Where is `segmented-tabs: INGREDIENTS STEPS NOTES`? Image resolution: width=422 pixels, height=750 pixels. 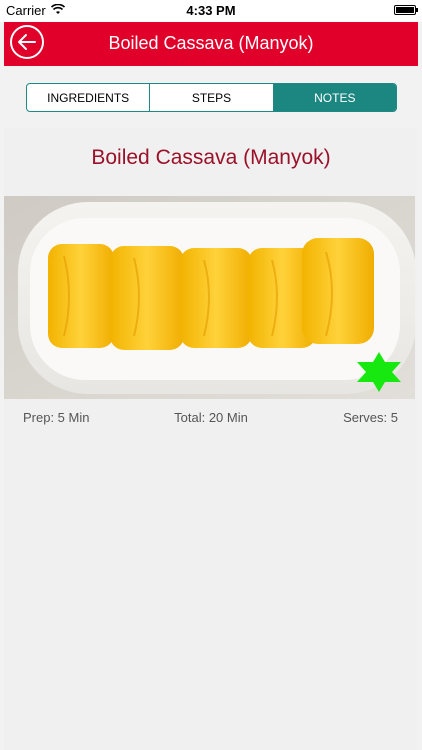
segmented-tabs: INGREDIENTS STEPS NOTES is located at coordinates (211, 97).